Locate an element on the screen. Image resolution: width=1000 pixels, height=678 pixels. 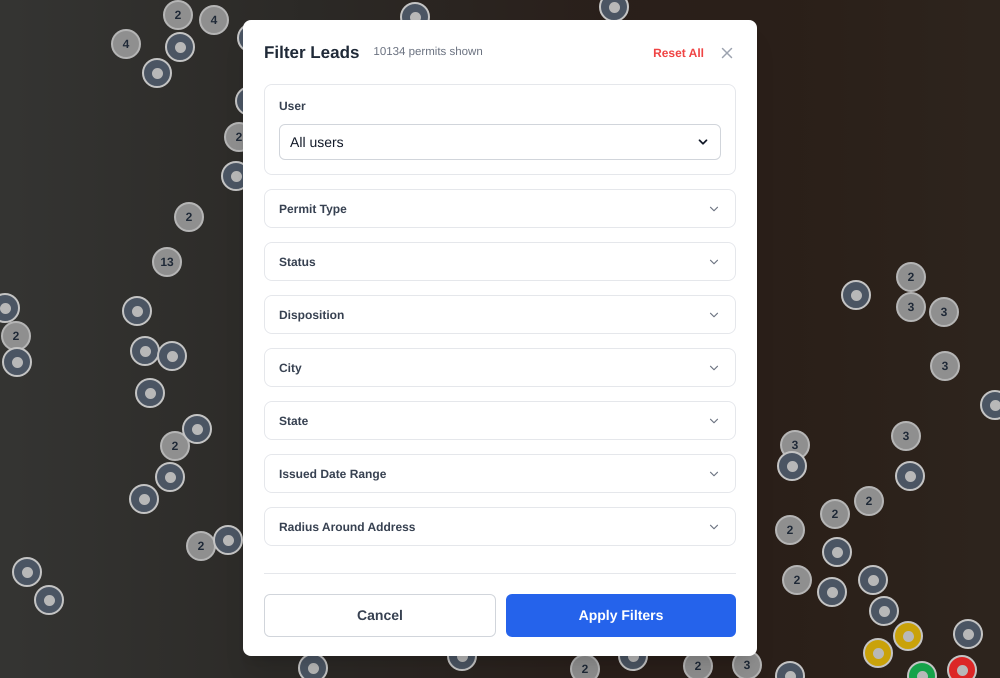
apply-filters-button: Apply Filters is located at coordinates (621, 615).